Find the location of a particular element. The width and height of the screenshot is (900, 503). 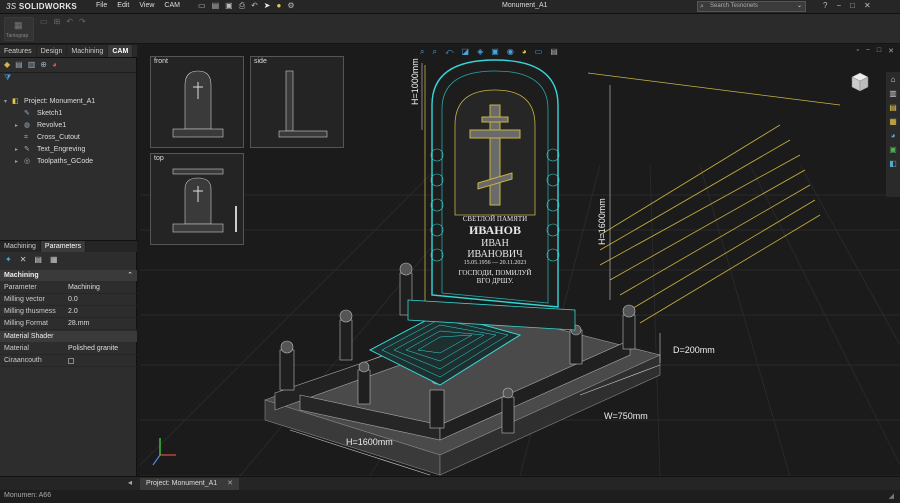

view-orientation-icon: ◈ is located at coordinates (480, 52).